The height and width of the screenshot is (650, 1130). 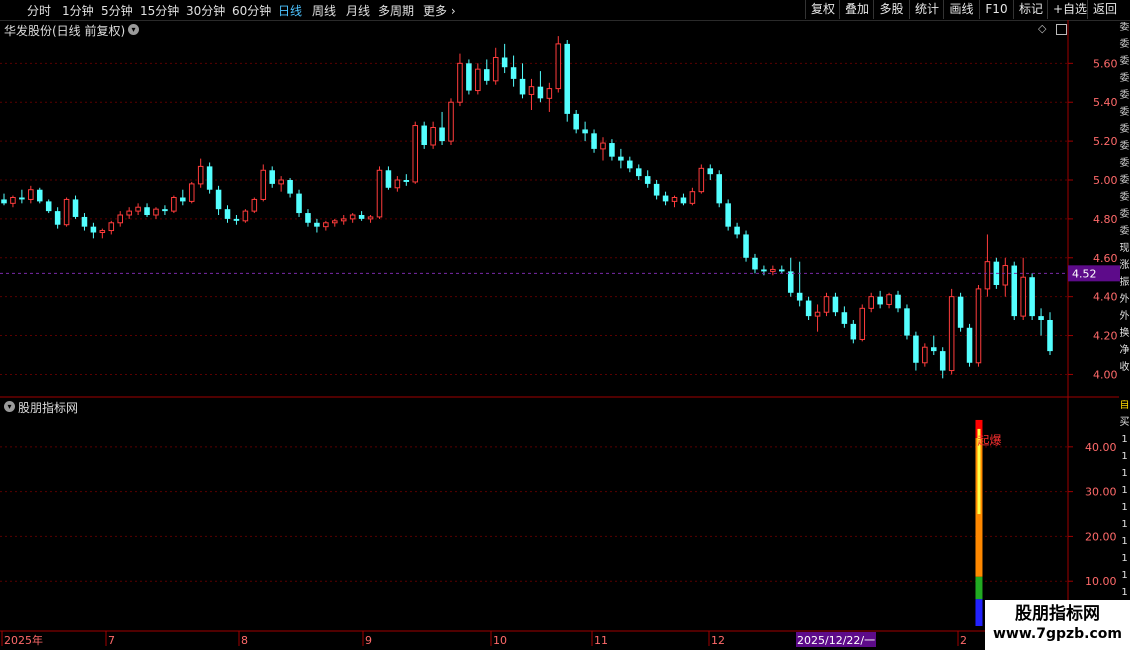 What do you see at coordinates (1105, 102) in the screenshot?
I see `price-tick-label: 5.40` at bounding box center [1105, 102].